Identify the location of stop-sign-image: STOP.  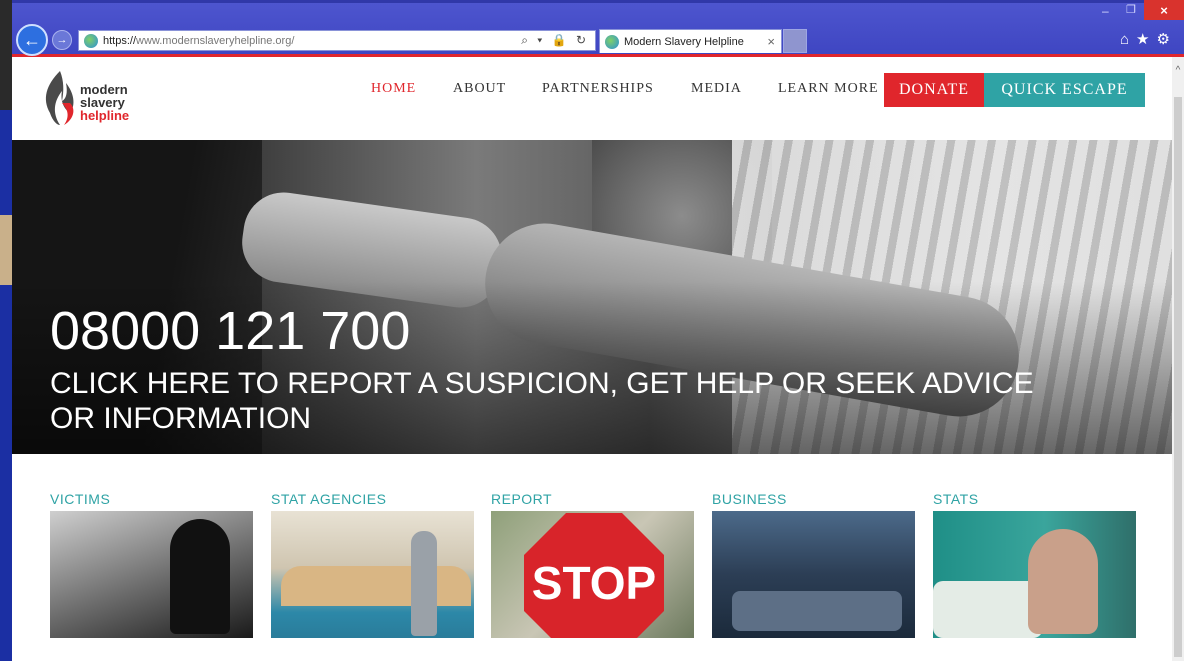
(594, 575).